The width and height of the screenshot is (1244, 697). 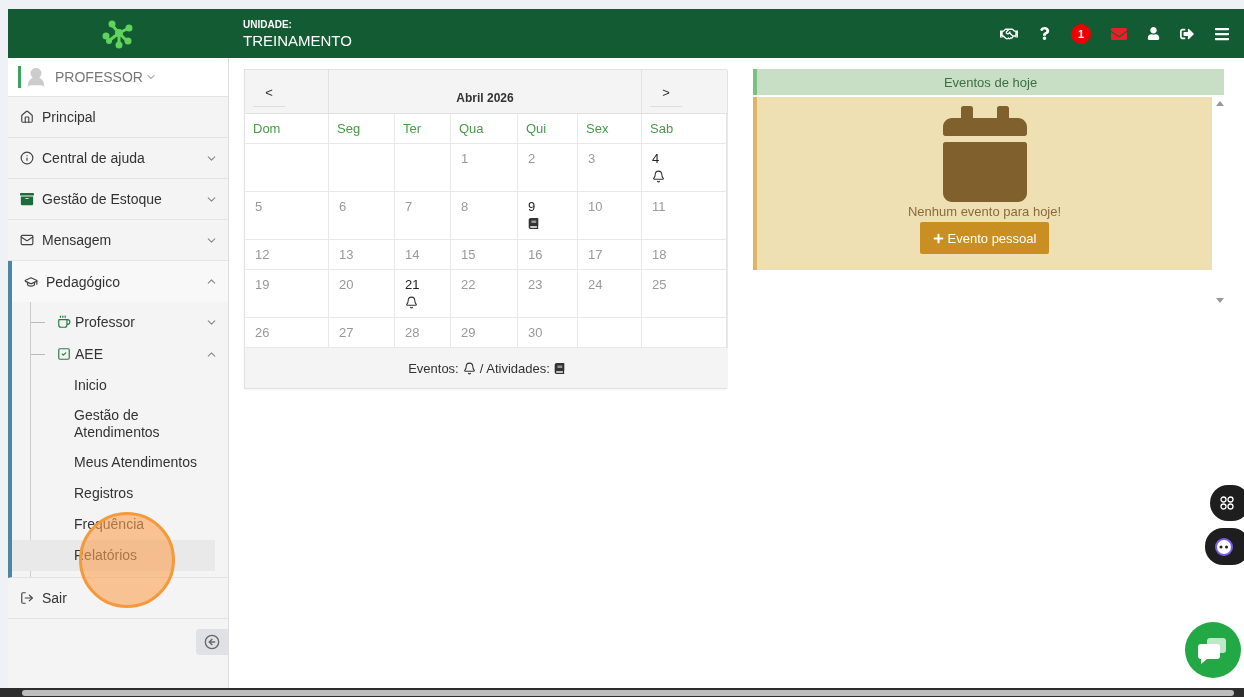 I want to click on submenu-link: Gestão de Atendimentos, so click(x=113, y=424).